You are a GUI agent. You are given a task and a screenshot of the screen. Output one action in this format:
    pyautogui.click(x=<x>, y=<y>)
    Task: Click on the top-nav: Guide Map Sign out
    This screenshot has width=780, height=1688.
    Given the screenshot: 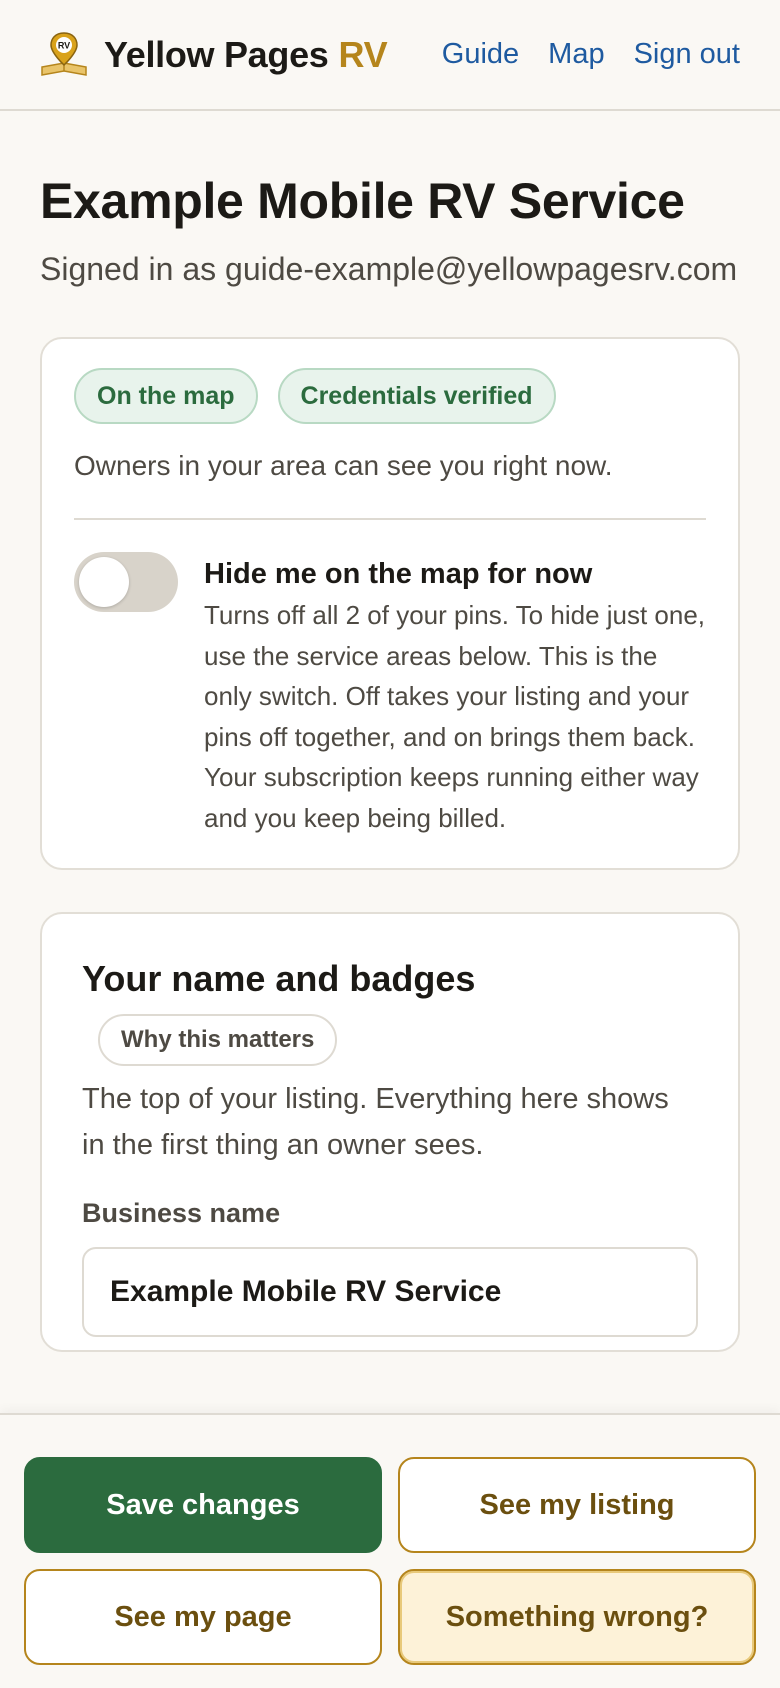 What is the action you would take?
    pyautogui.click(x=591, y=54)
    